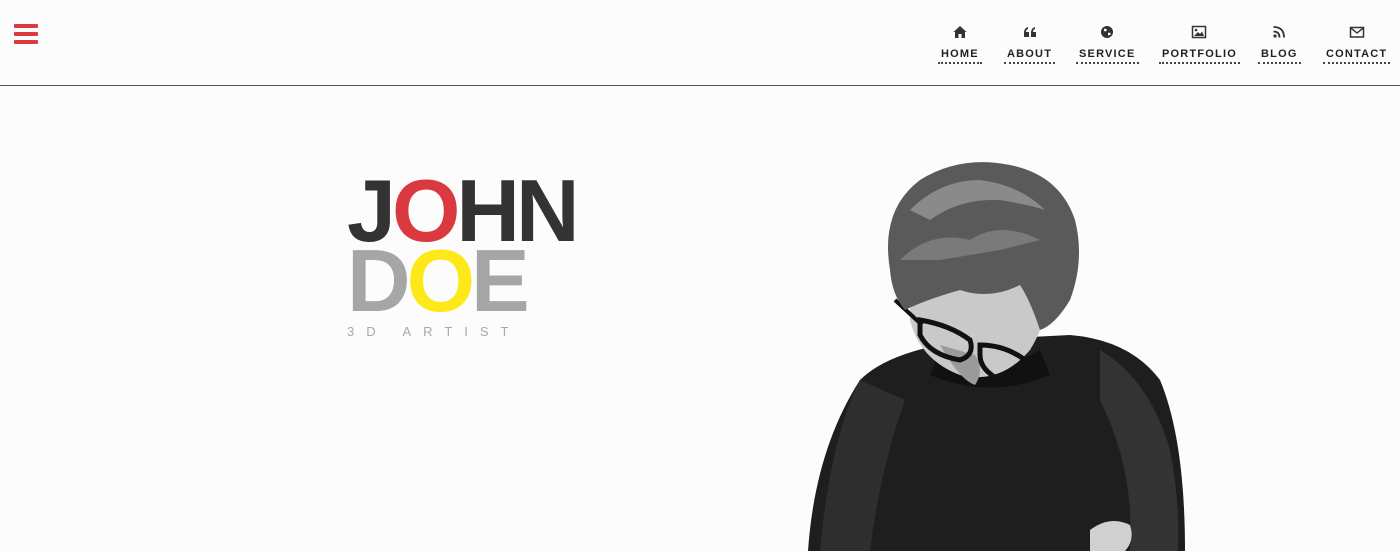 The height and width of the screenshot is (551, 1400). I want to click on nav-item-home: HOME, so click(960, 44).